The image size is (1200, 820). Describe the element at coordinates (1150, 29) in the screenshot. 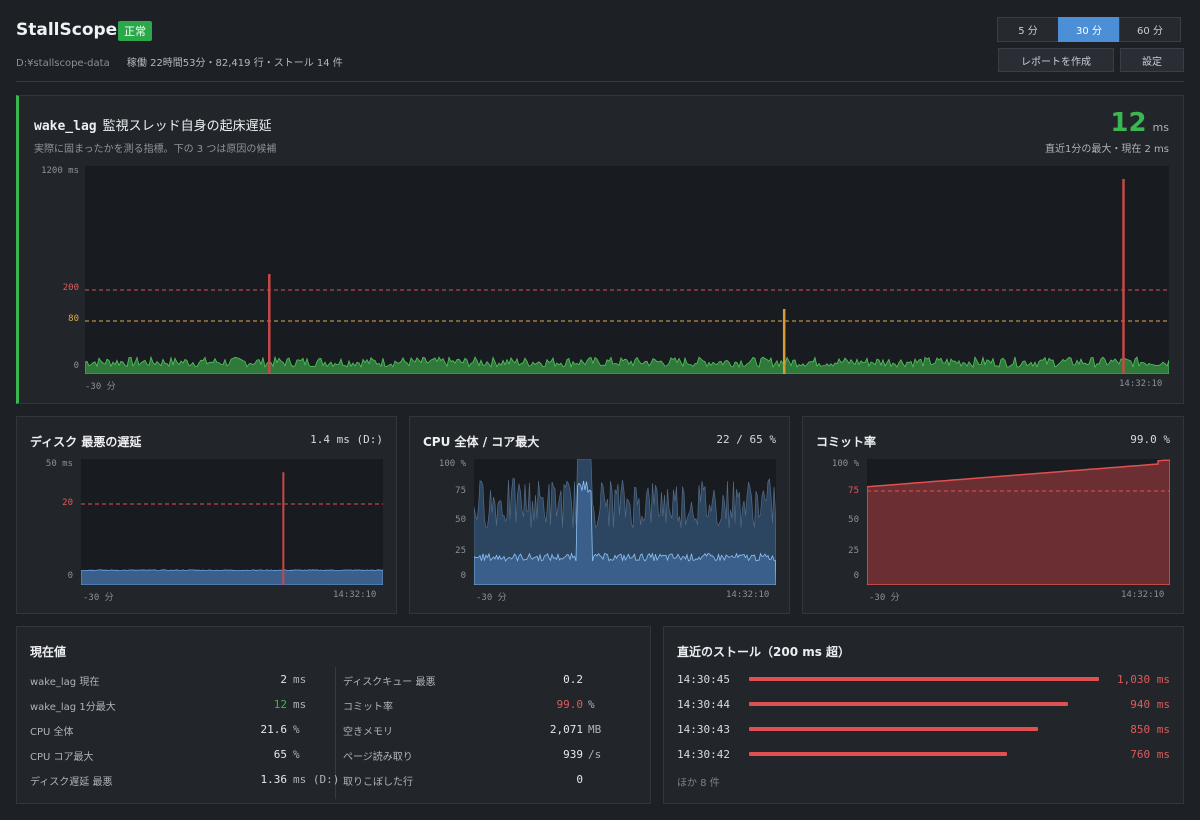

I see `range-60min-button: 60 分` at that location.